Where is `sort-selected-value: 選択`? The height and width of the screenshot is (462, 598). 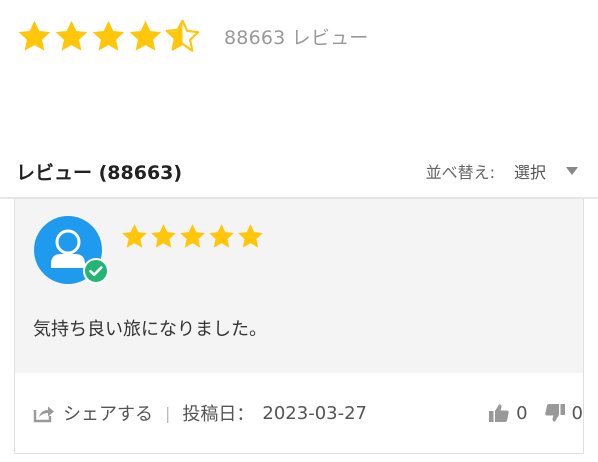 sort-selected-value: 選択 is located at coordinates (529, 172).